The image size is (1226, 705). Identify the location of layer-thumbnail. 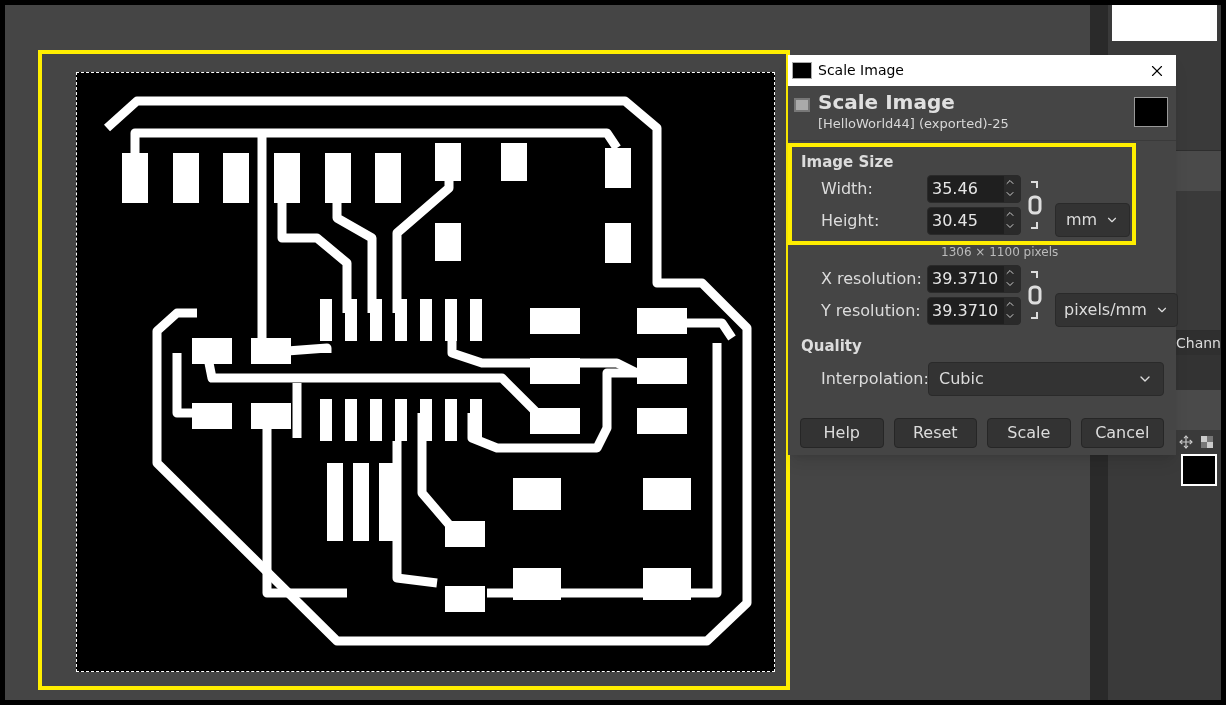
(1199, 470).